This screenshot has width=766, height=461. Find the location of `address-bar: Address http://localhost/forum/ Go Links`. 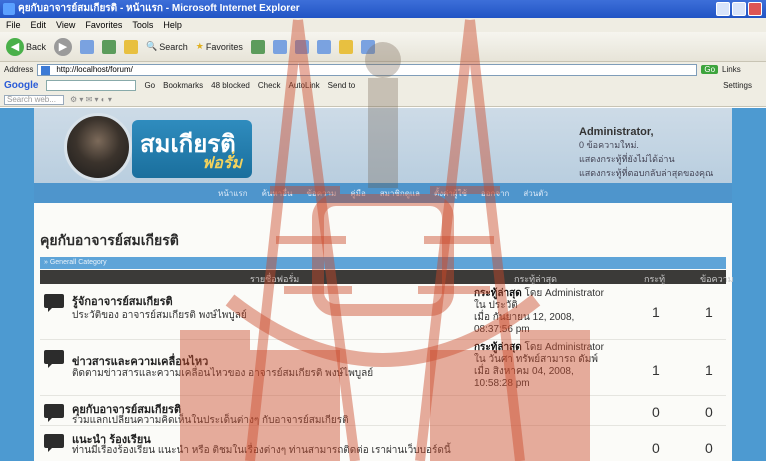

address-bar: Address http://localhost/forum/ Go Links is located at coordinates (383, 69).